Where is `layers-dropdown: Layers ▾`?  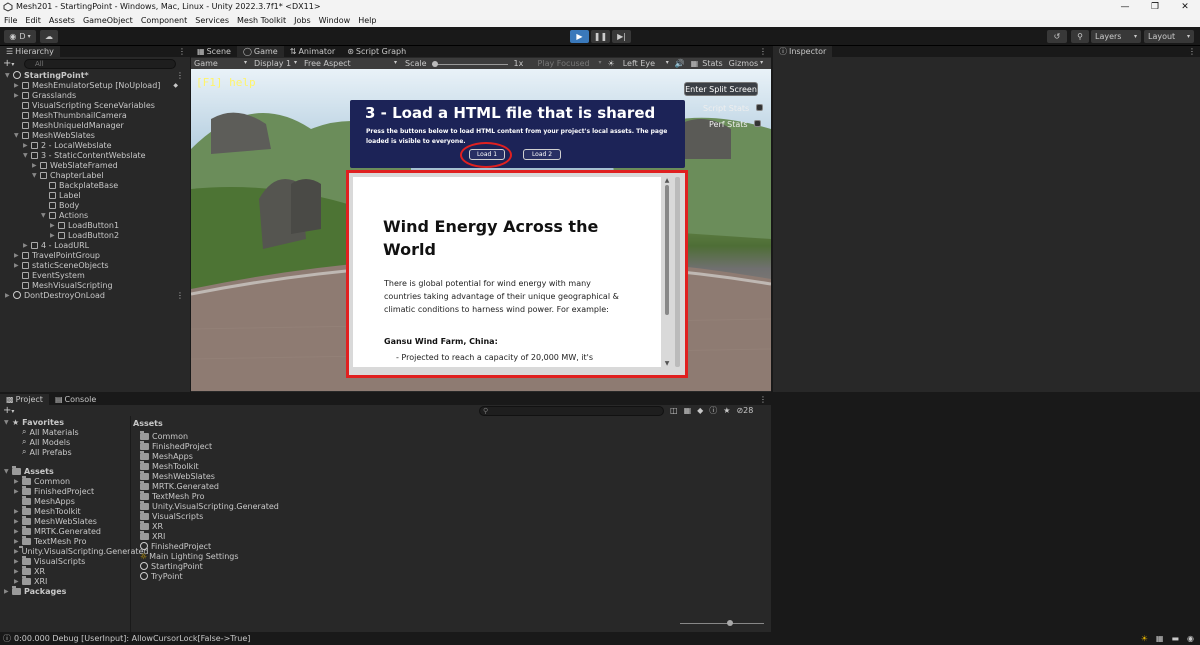
layers-dropdown: Layers ▾ is located at coordinates (1116, 36).